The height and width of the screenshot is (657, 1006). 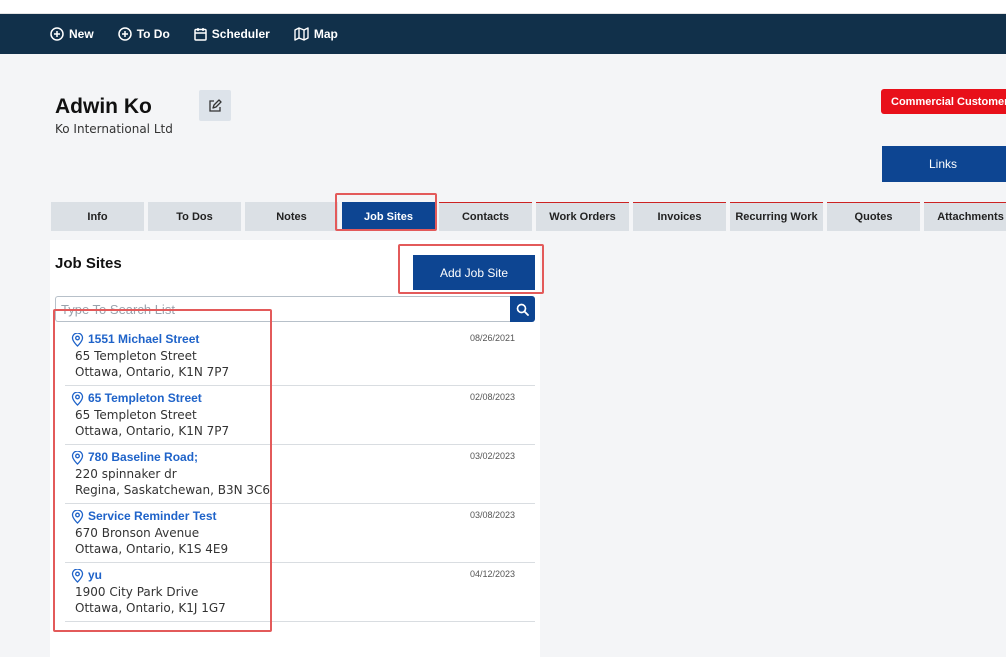 I want to click on job-site-city: Ottawa, Ontario, K1S 4E9, so click(x=152, y=549).